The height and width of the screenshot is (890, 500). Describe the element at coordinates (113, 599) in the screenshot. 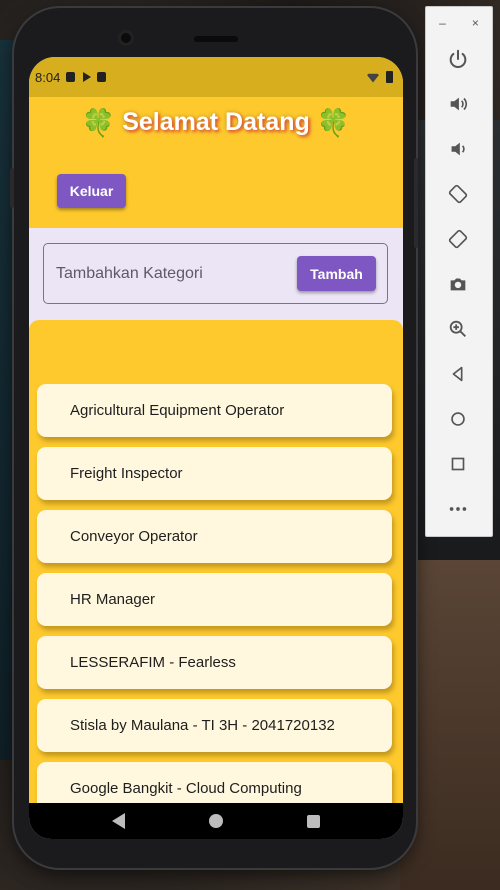

I see `list-item-label: HR Manager` at that location.